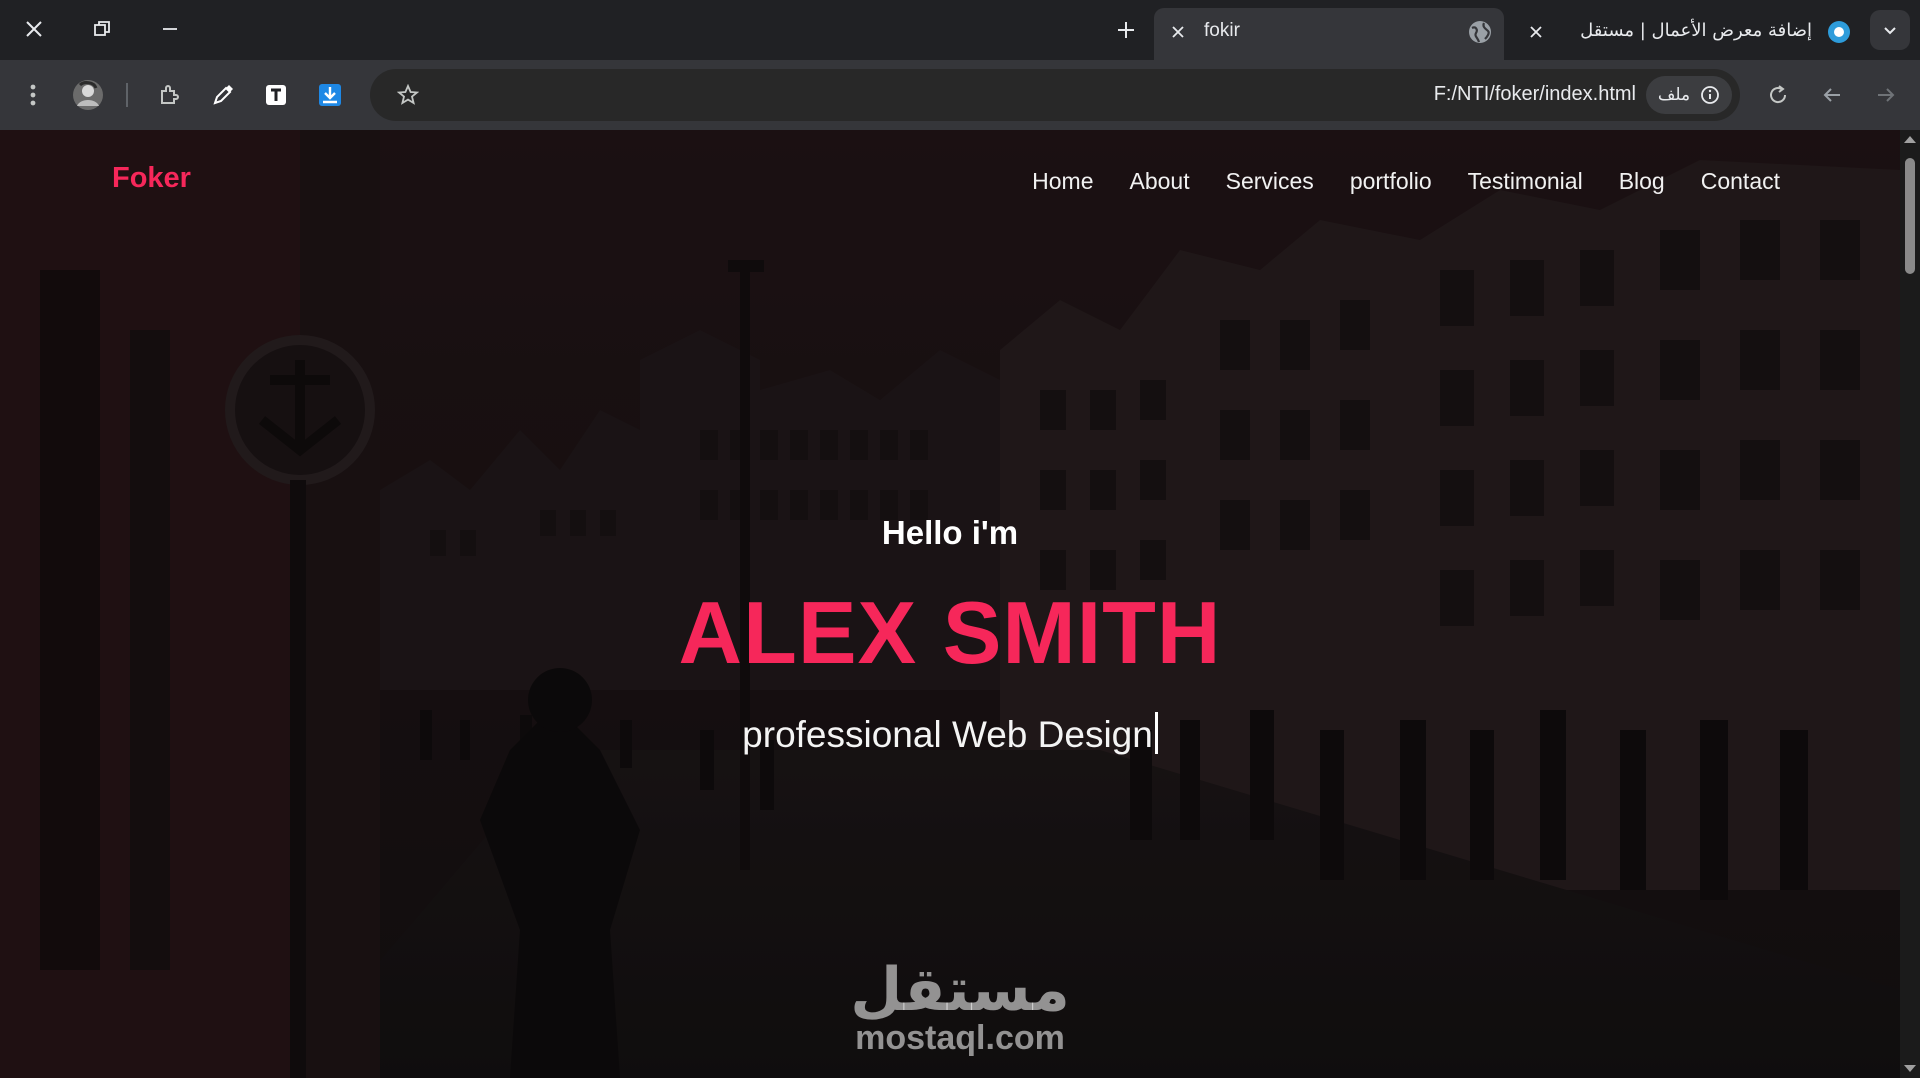  I want to click on text-extension-button, so click(276, 95).